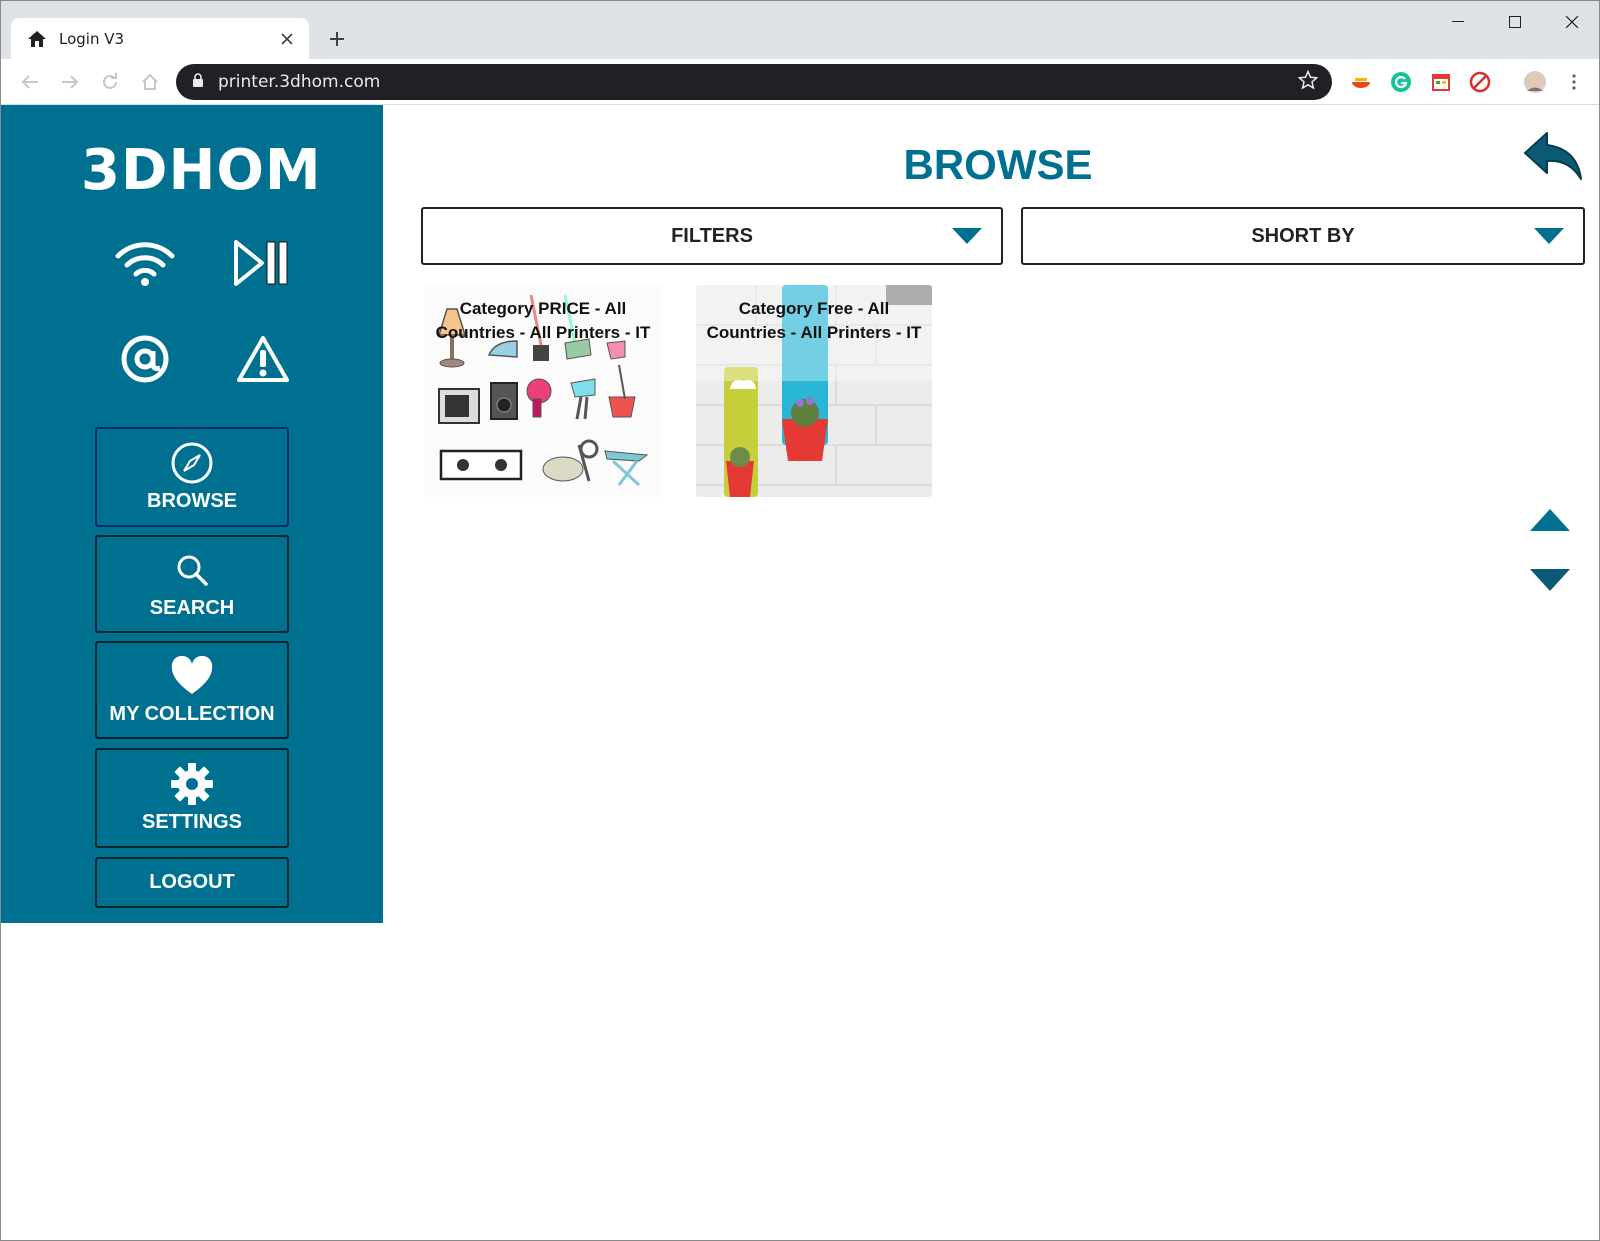 The width and height of the screenshot is (1600, 1241). I want to click on logout-label: LOGOUT, so click(192, 882).